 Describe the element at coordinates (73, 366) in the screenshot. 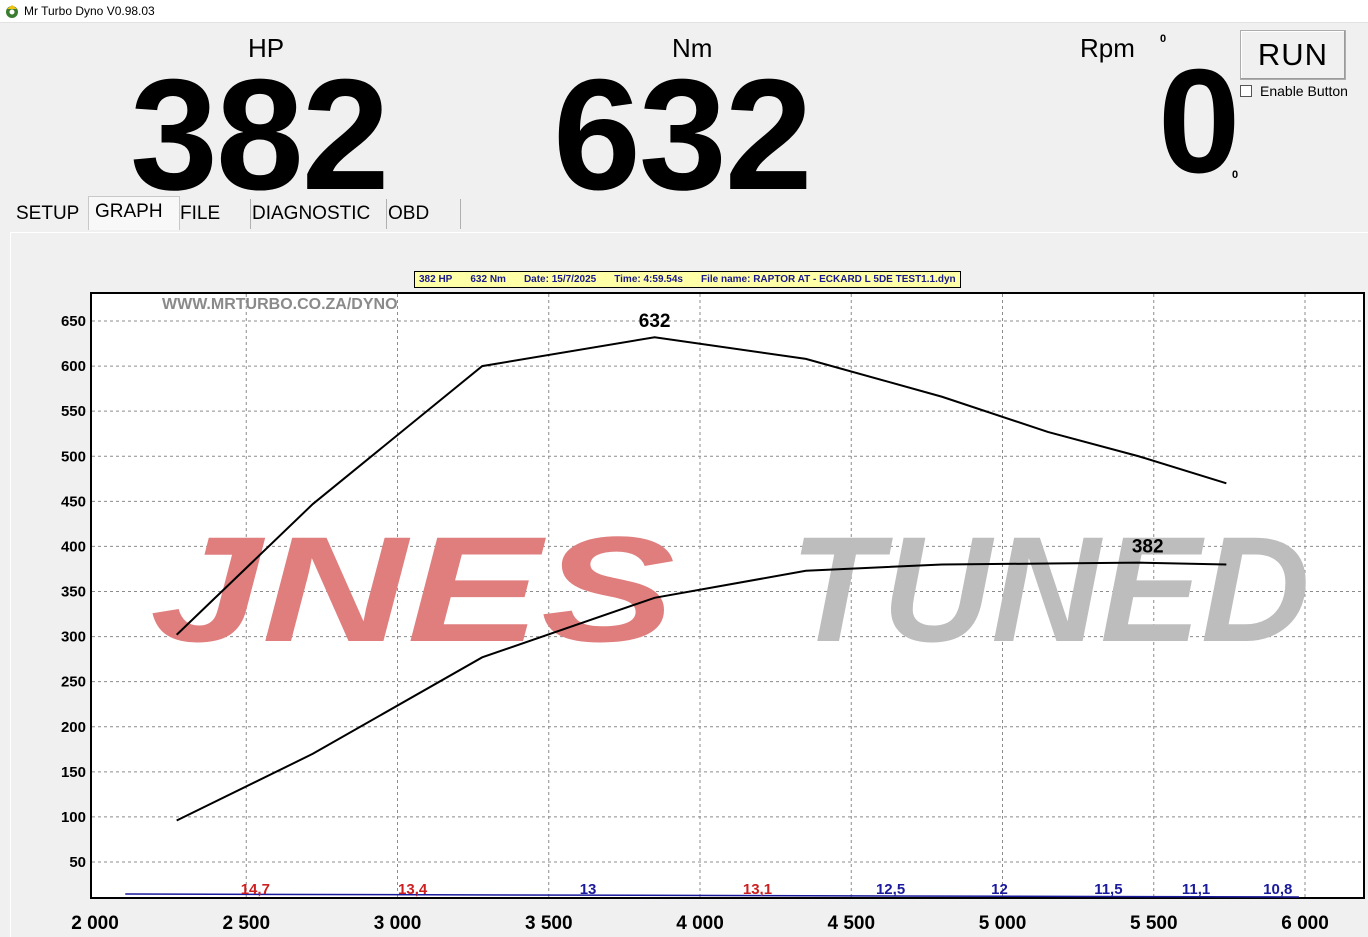

I see `y-tick-label: 600` at that location.